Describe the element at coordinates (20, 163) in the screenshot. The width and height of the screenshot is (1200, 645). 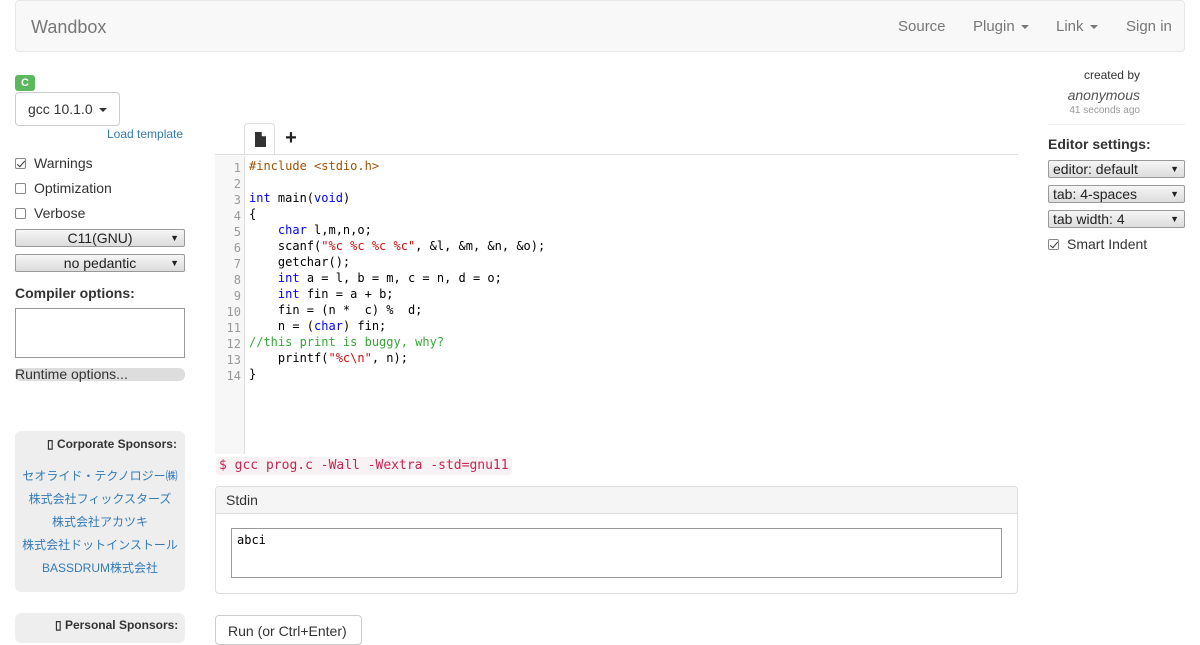
I see `warnings-checkbox` at that location.